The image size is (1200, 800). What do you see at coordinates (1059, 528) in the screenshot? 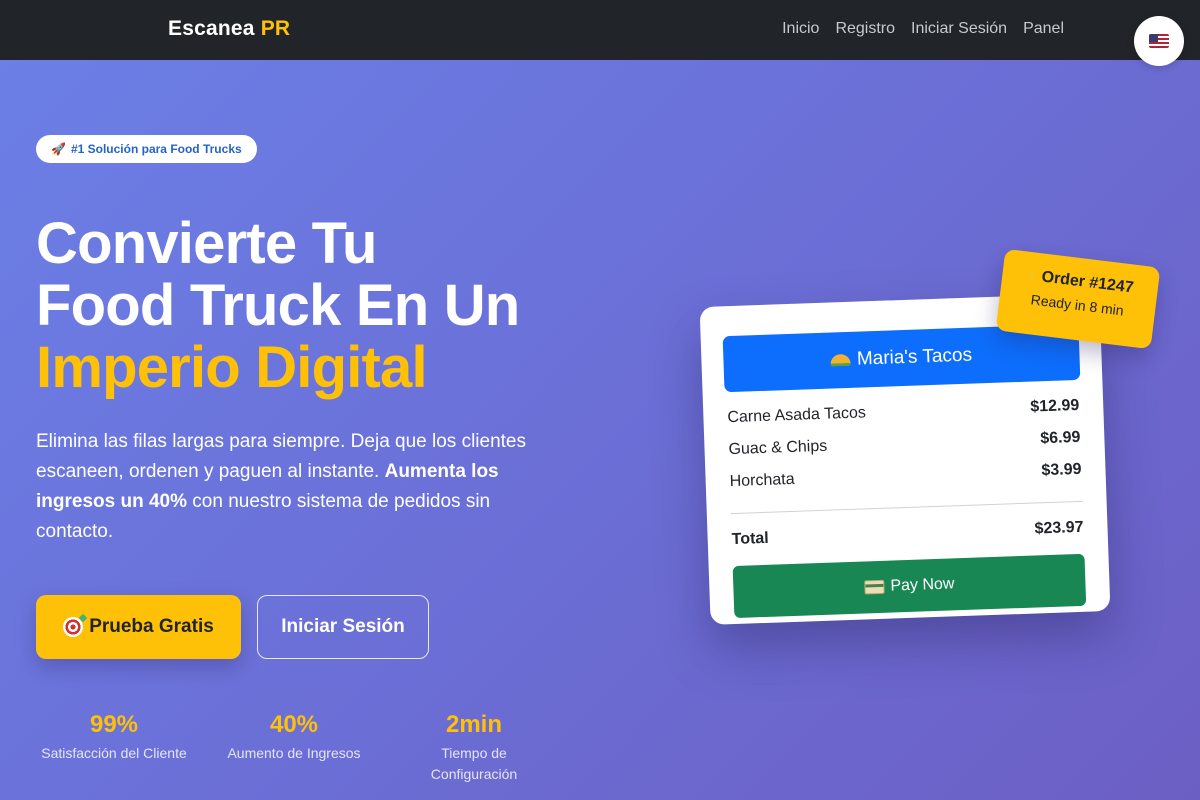
I see `order-total-value: $23.97` at bounding box center [1059, 528].